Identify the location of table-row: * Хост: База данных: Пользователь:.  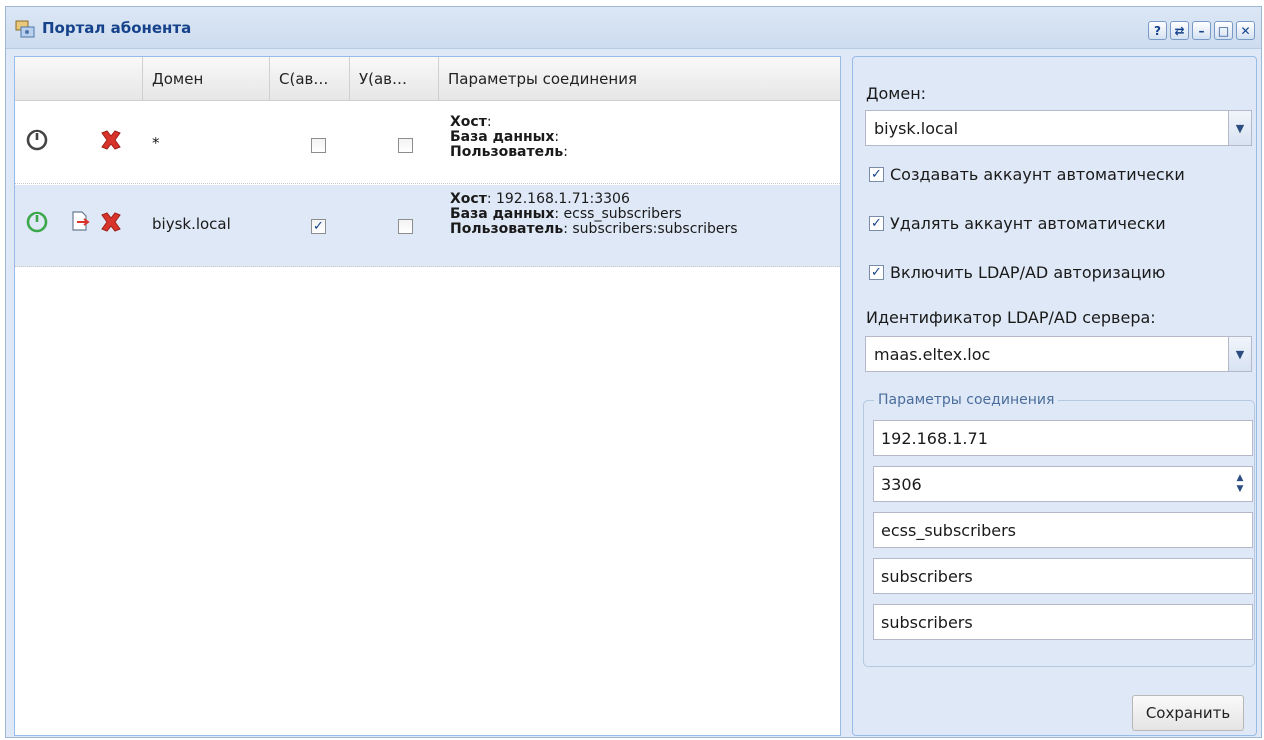
(427, 143).